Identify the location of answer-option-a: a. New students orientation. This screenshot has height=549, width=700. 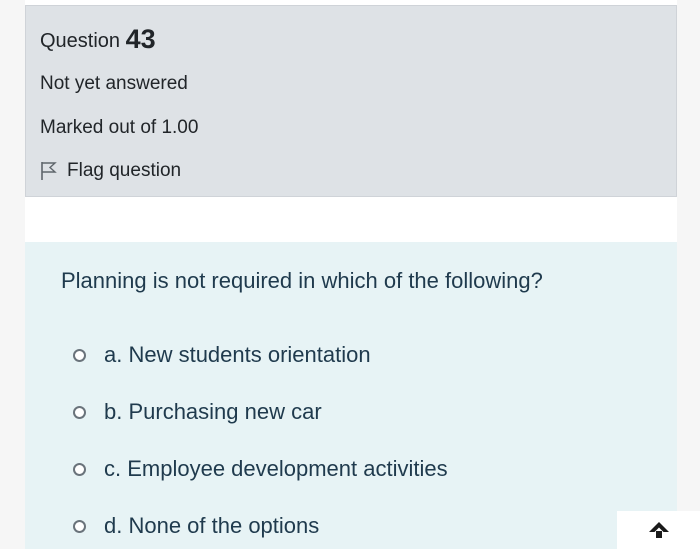
(222, 355).